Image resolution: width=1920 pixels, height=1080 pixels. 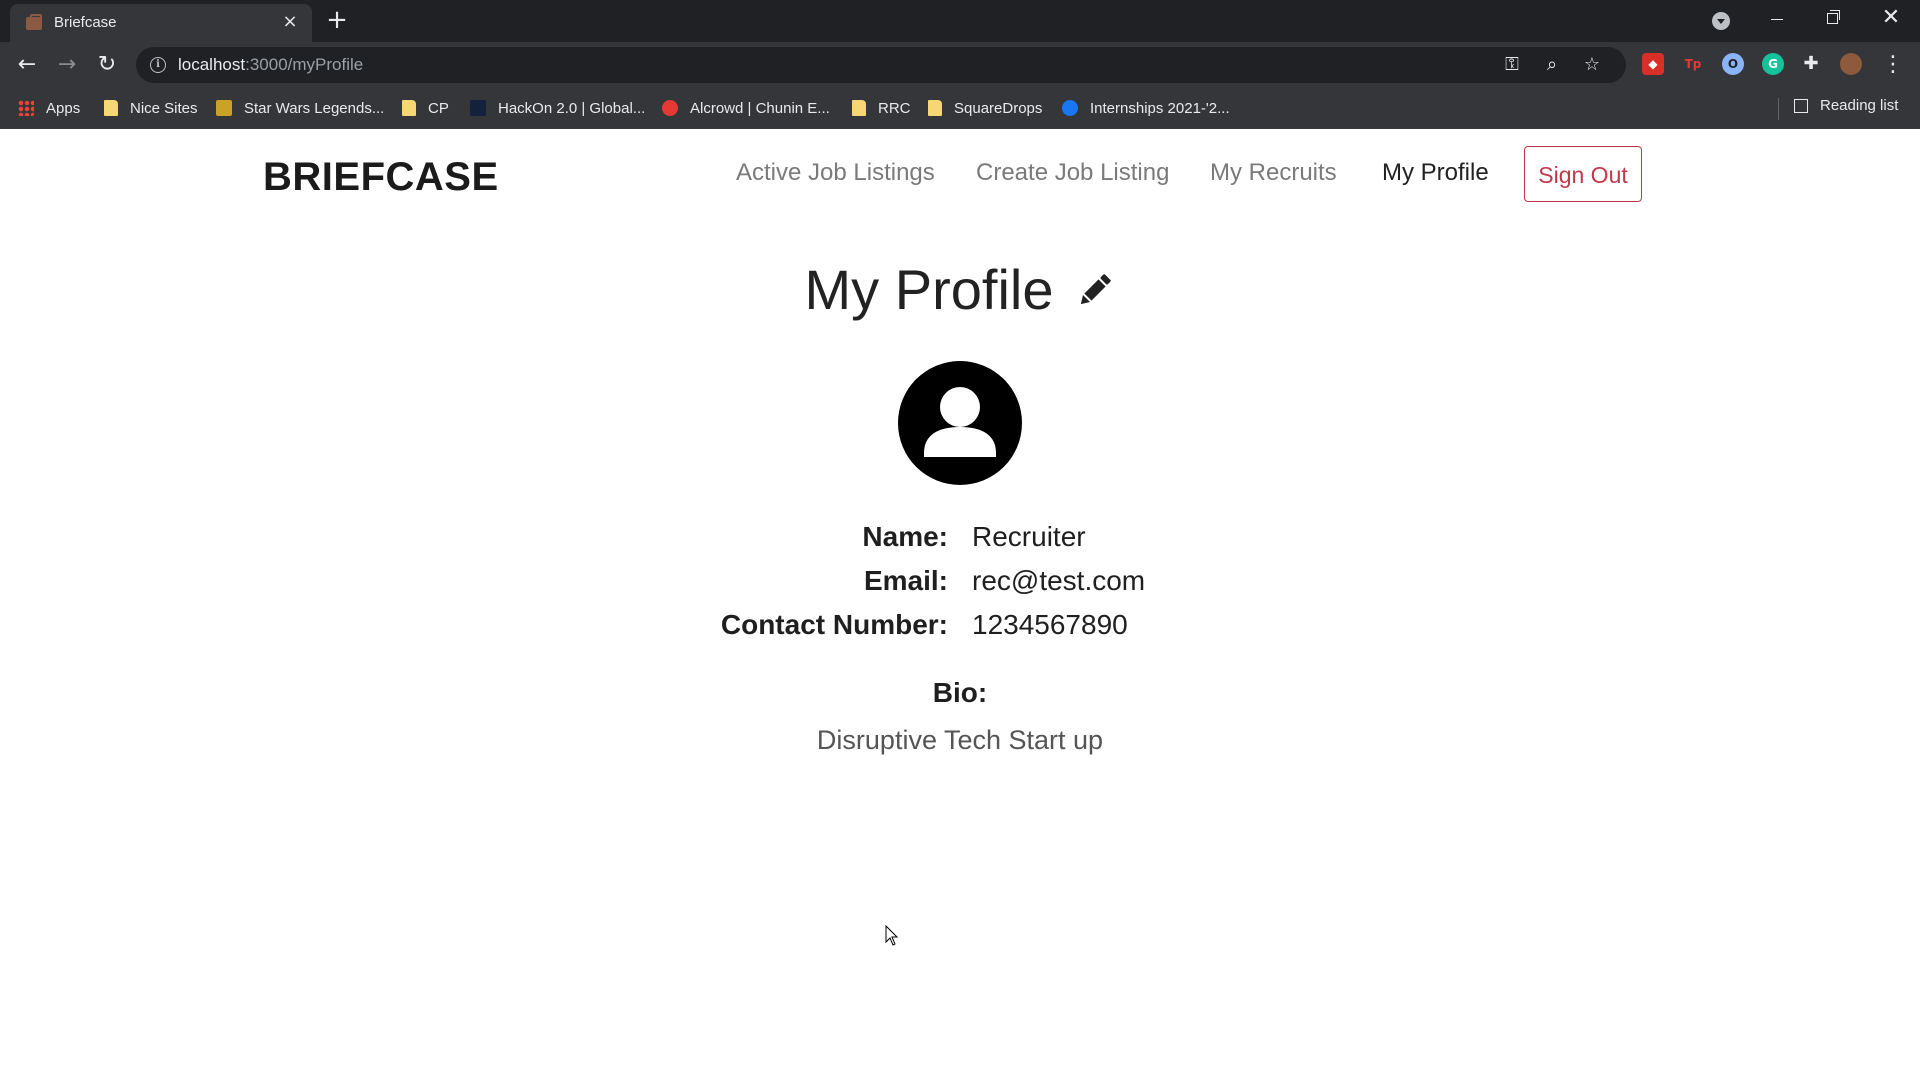 I want to click on nav-my-profile: My Profile, so click(x=1435, y=173).